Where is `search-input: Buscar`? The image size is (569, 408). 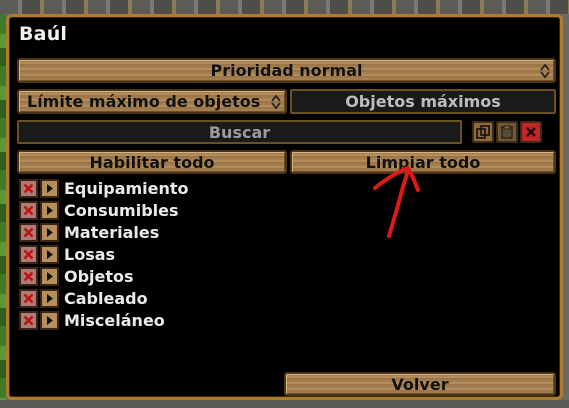 search-input: Buscar is located at coordinates (239, 132).